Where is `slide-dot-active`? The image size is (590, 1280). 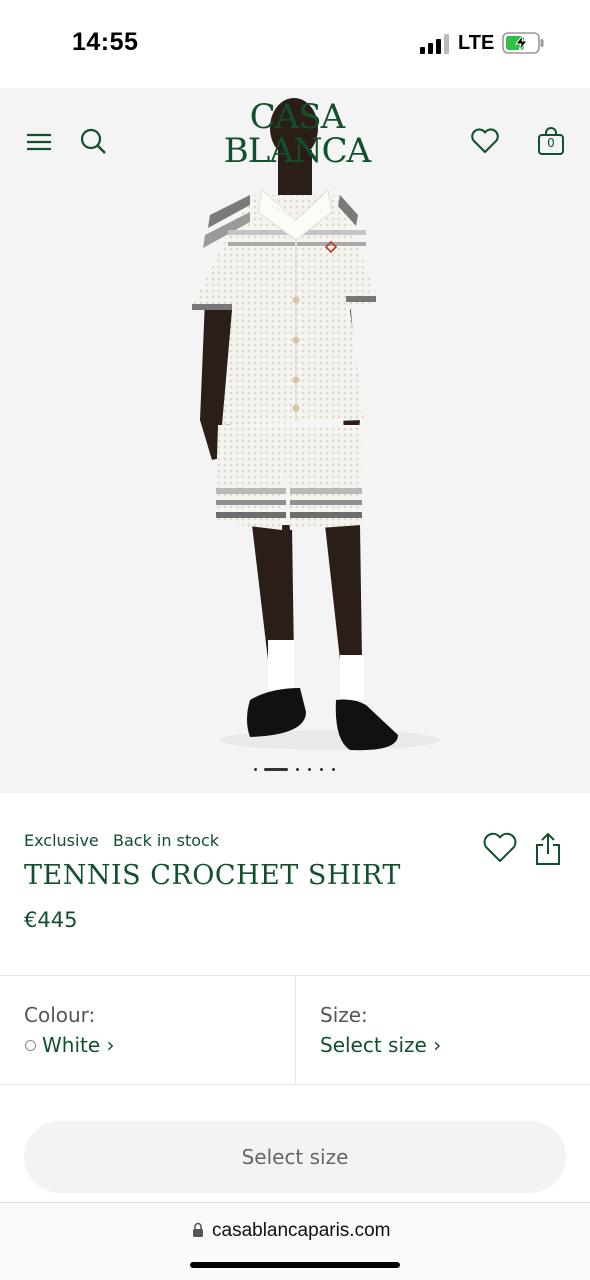
slide-dot-active is located at coordinates (276, 769).